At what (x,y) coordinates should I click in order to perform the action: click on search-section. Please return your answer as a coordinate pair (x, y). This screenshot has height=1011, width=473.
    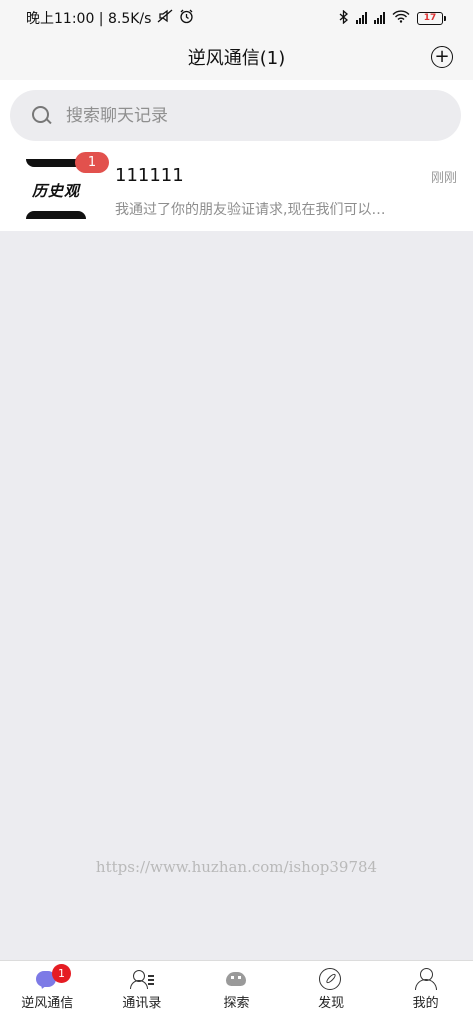
    Looking at the image, I should click on (236, 116).